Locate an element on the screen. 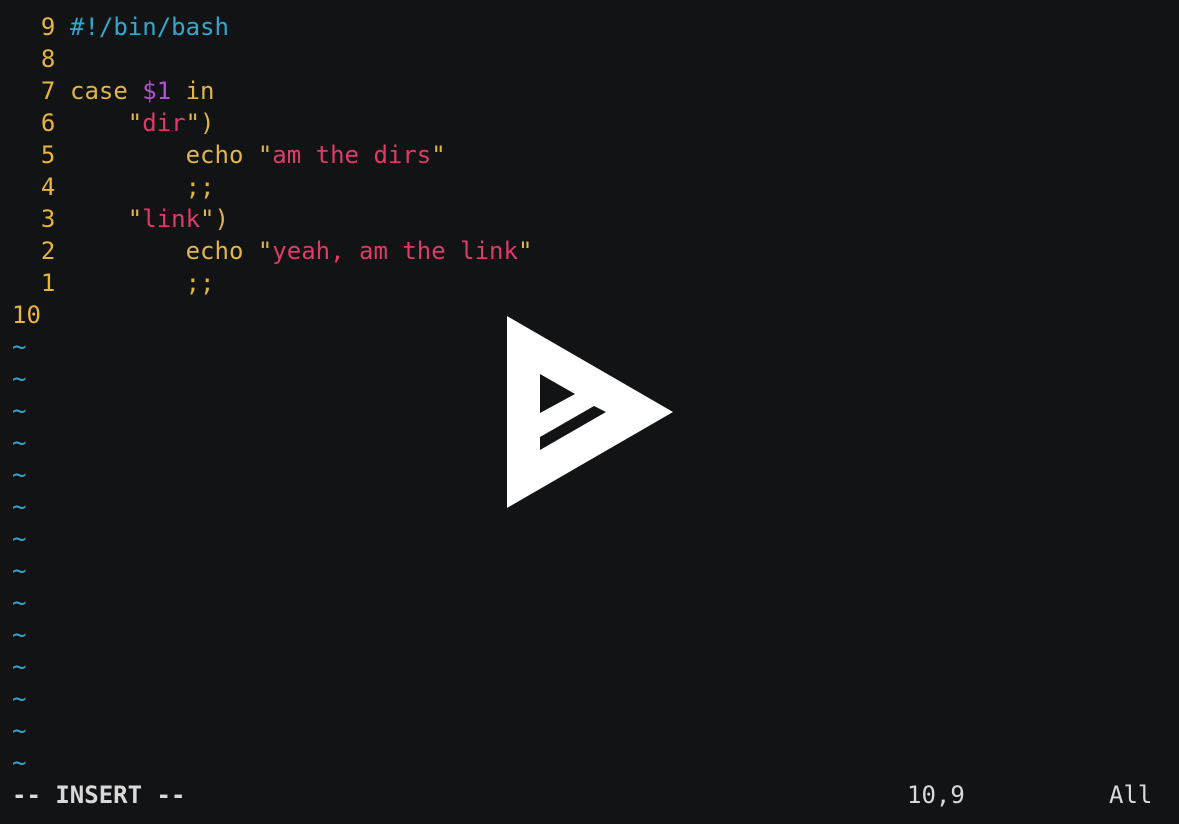 This screenshot has width=1179, height=824. line-content: "link") is located at coordinates (149, 219).